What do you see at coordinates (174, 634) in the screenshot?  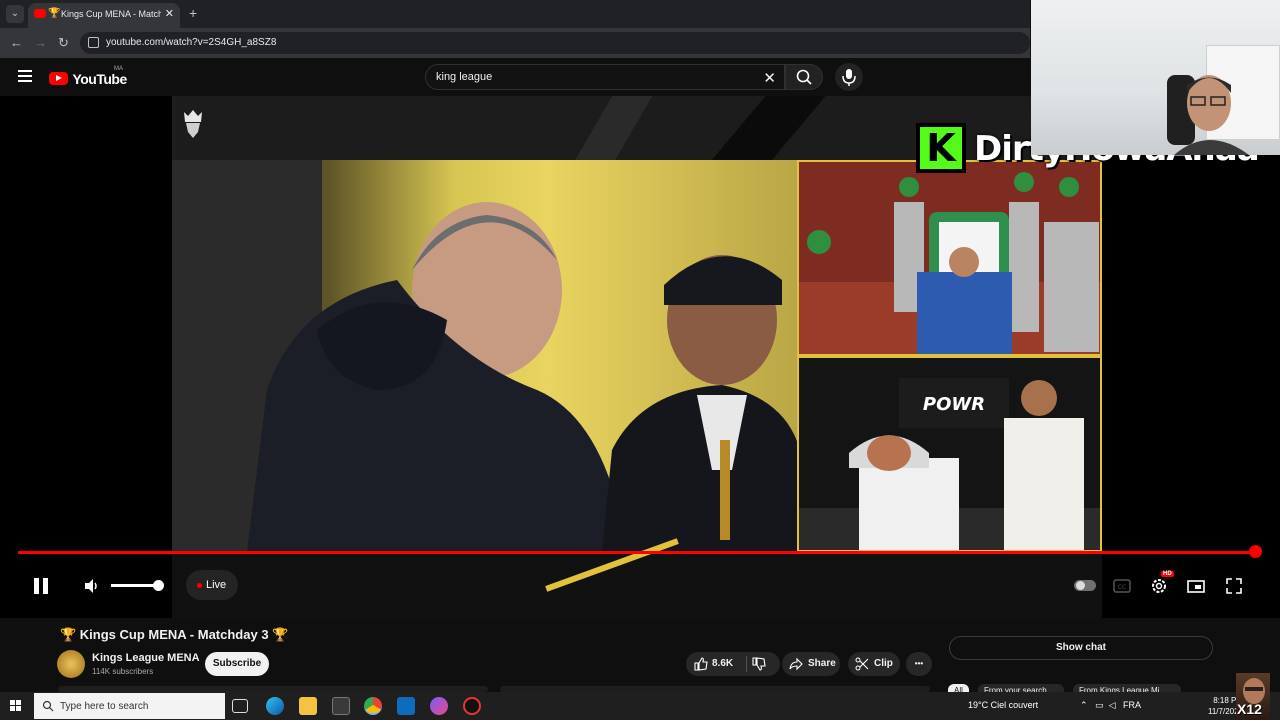 I see `video-title: 🏆 Kings Cup MENA - Matchday 3 🏆` at bounding box center [174, 634].